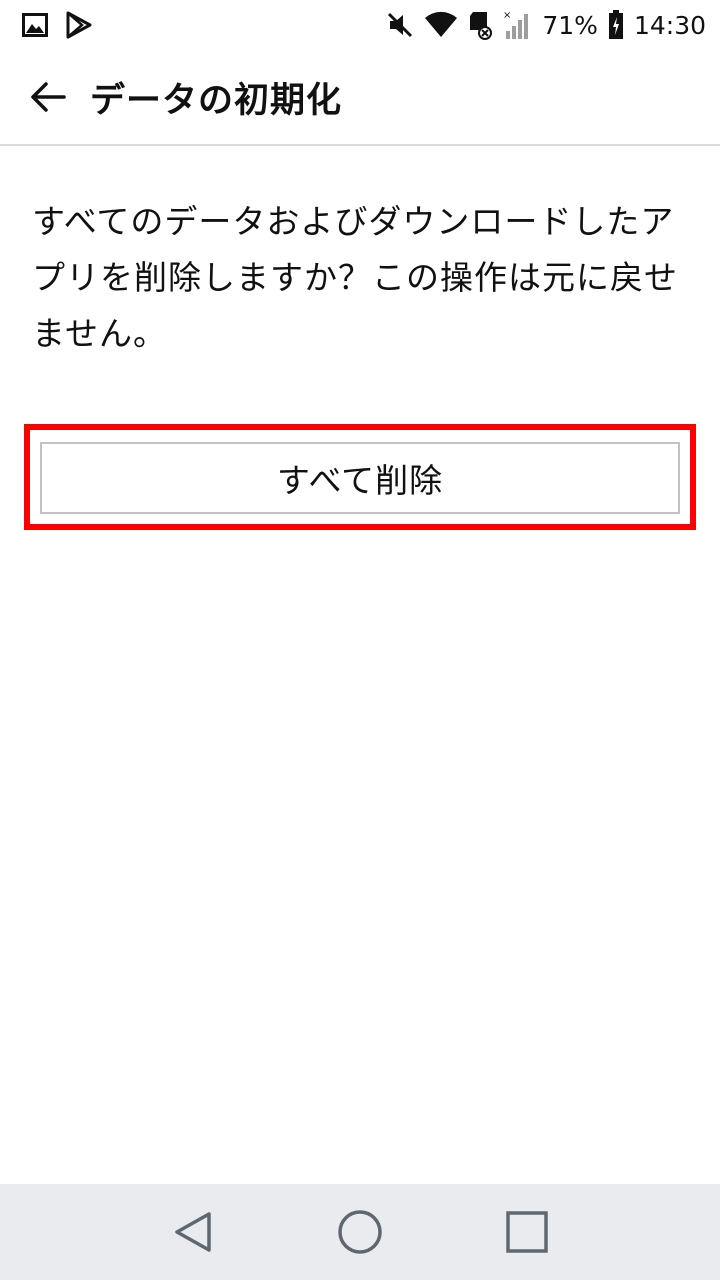 The image size is (720, 1280). I want to click on nav-recents-button, so click(527, 1232).